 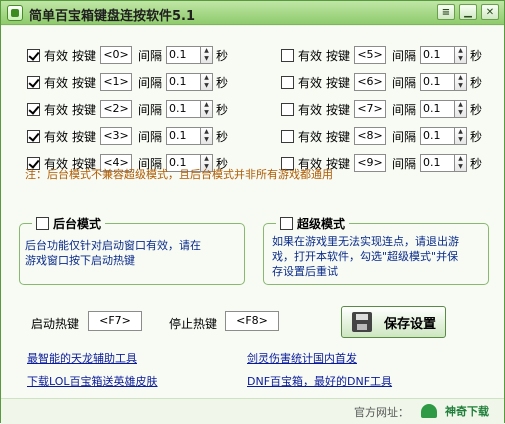 I want to click on key-9-interval-input: 0.1, so click(x=437, y=163).